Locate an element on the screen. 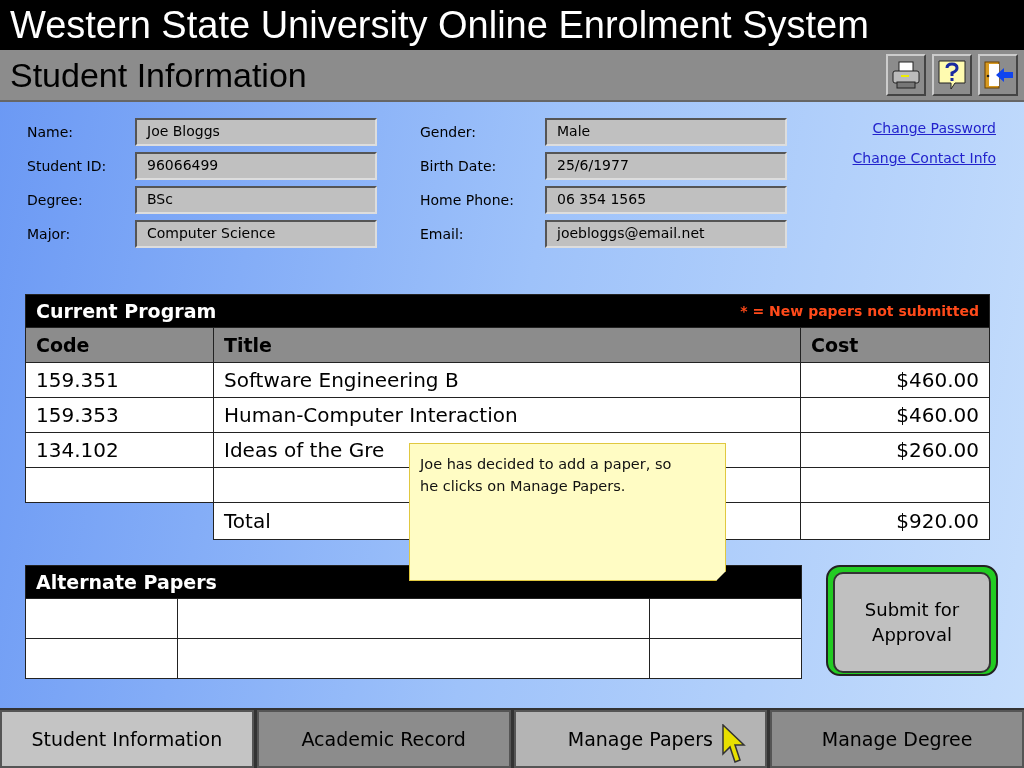  field-label: Gender: is located at coordinates (449, 132).